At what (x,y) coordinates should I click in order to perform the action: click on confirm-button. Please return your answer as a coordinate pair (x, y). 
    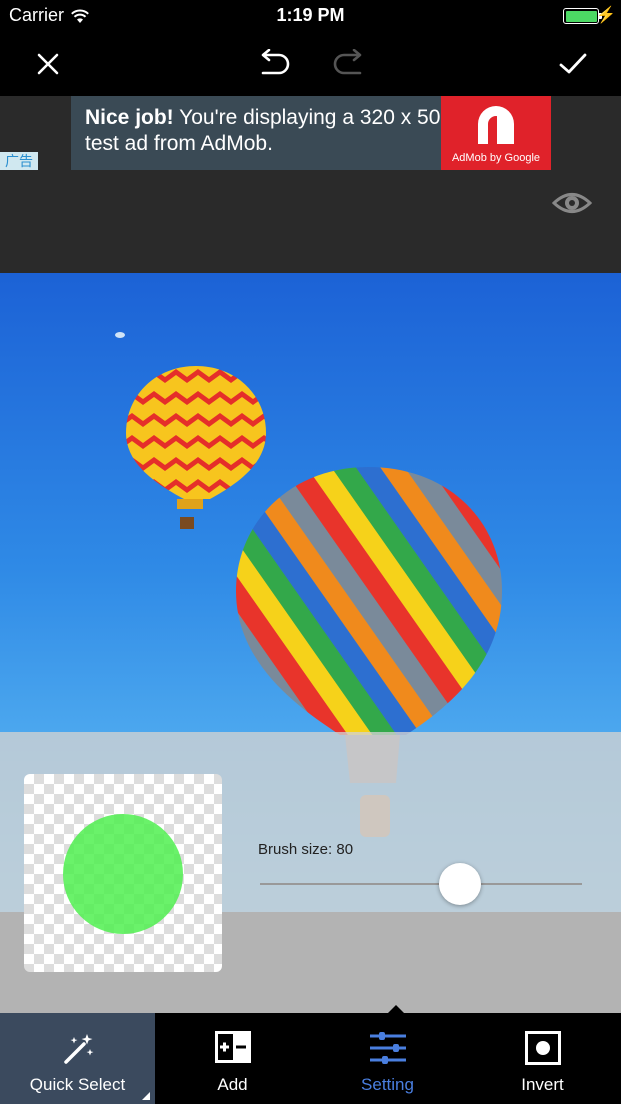
    Looking at the image, I should click on (573, 64).